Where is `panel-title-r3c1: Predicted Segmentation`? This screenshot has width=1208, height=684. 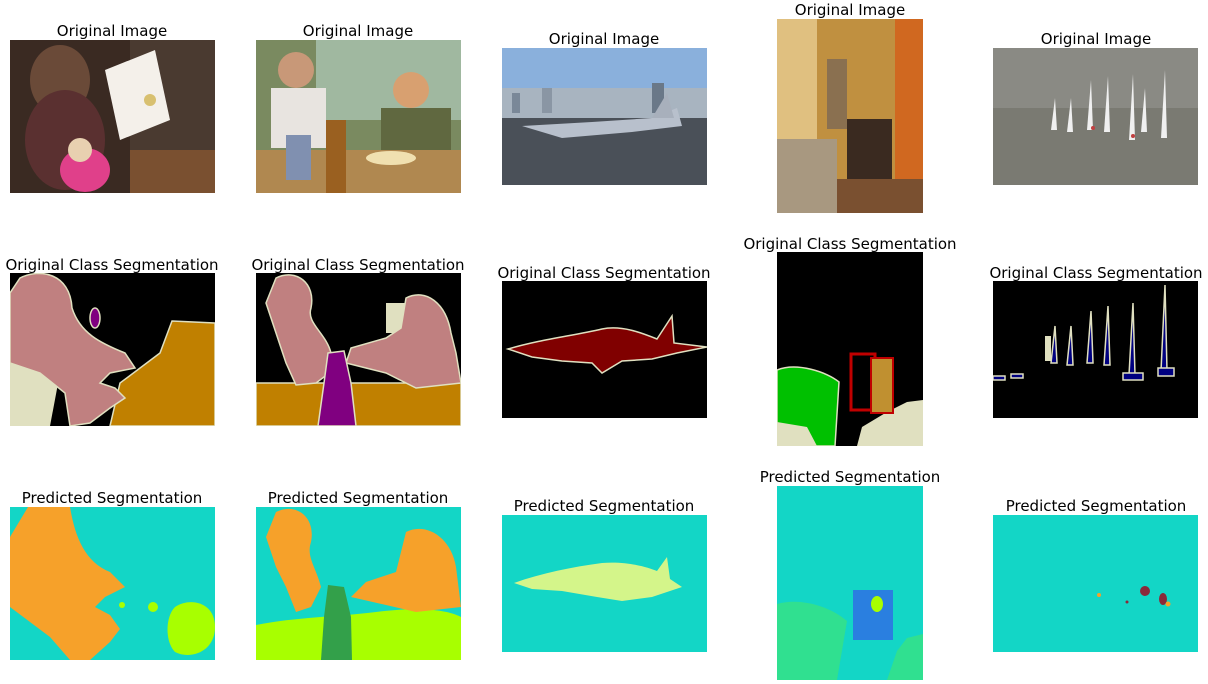
panel-title-r3c1: Predicted Segmentation is located at coordinates (112, 498).